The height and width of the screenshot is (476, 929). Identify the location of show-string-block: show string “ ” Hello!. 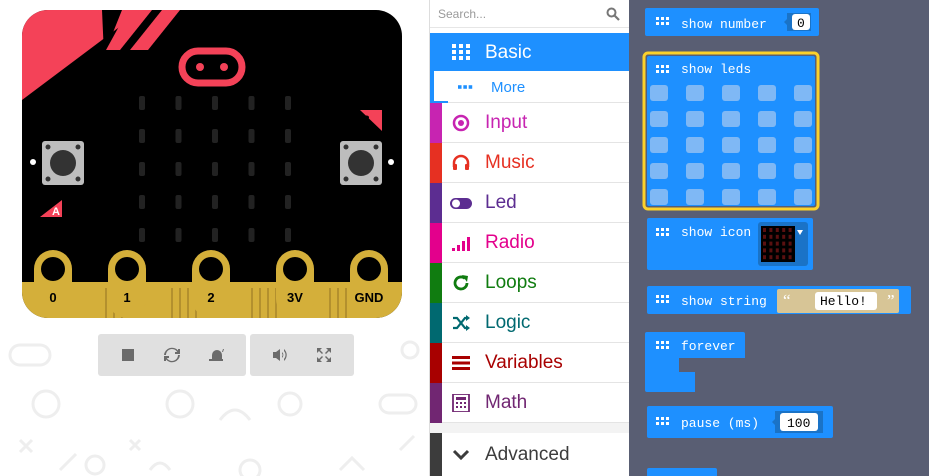
(779, 300).